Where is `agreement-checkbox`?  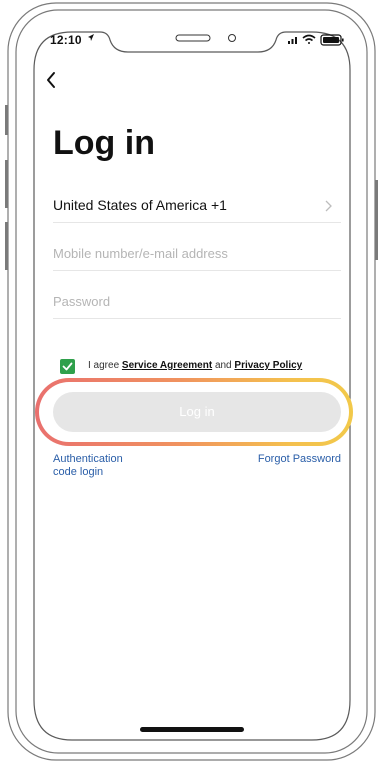
agreement-checkbox is located at coordinates (67, 366).